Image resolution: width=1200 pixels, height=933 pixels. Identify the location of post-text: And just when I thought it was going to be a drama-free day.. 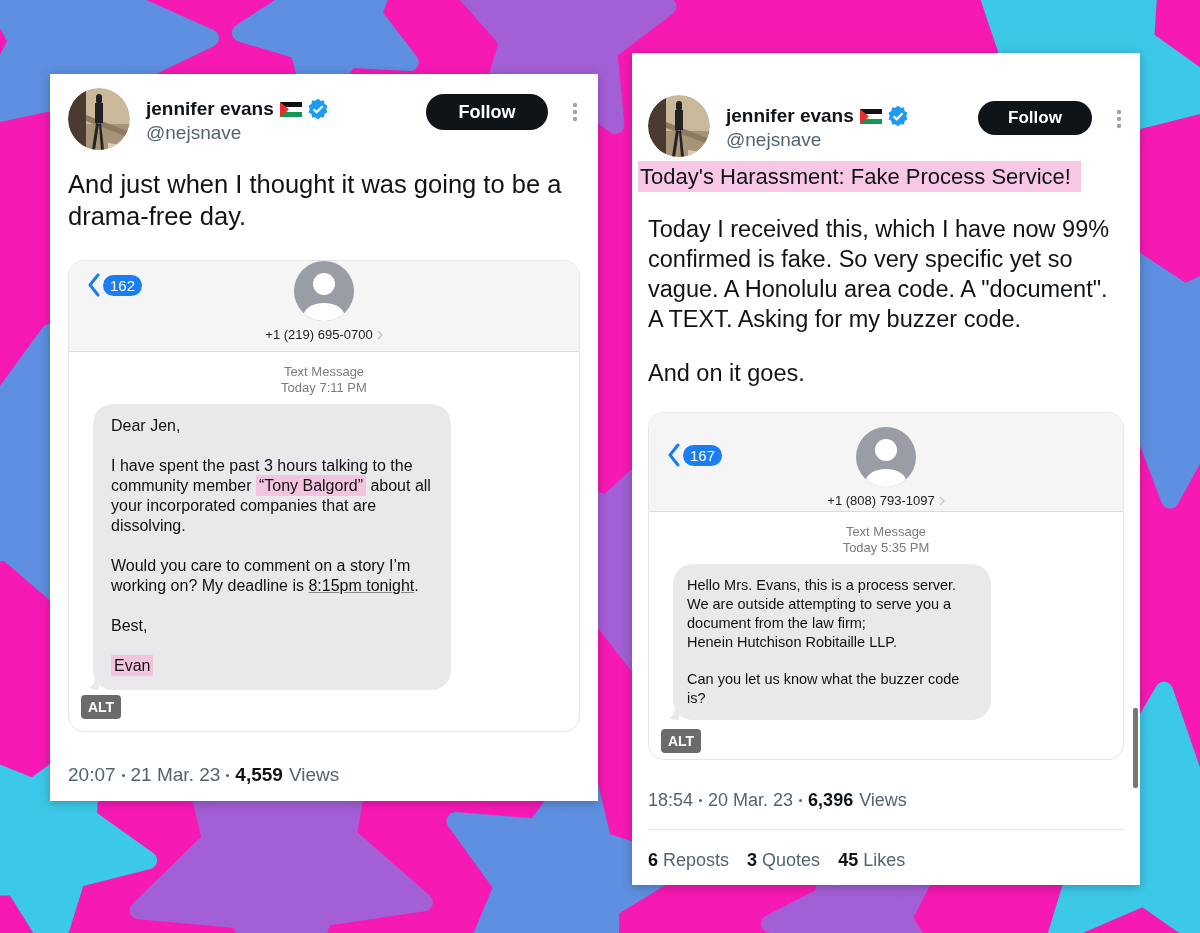
(315, 200).